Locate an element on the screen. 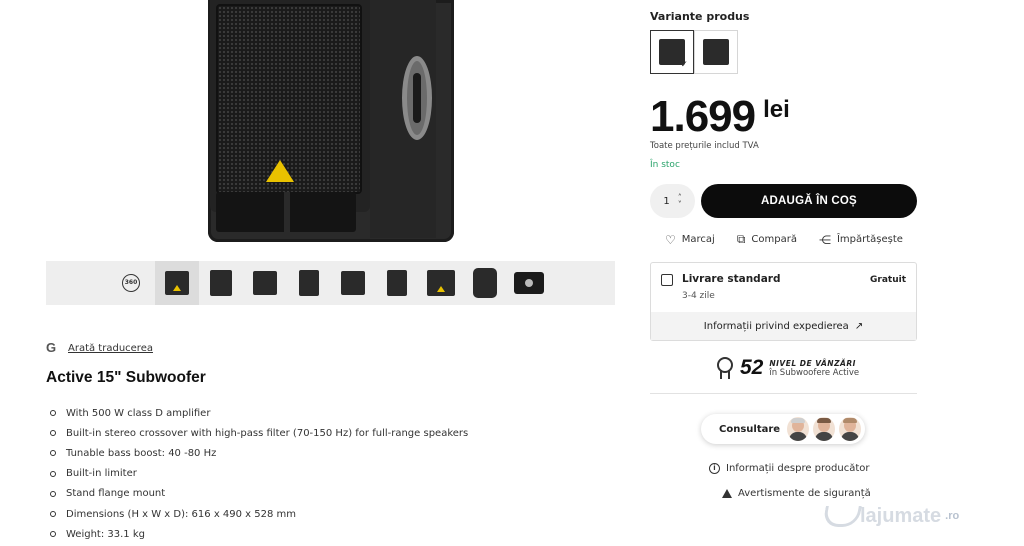 The height and width of the screenshot is (546, 1024). shipping-price: Gratuit is located at coordinates (888, 280).